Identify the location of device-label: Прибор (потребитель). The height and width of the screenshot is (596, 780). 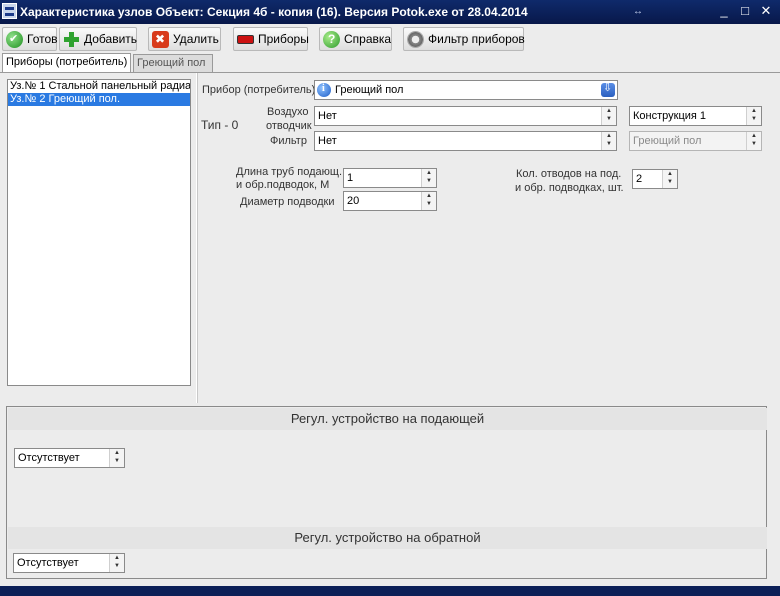
(259, 90).